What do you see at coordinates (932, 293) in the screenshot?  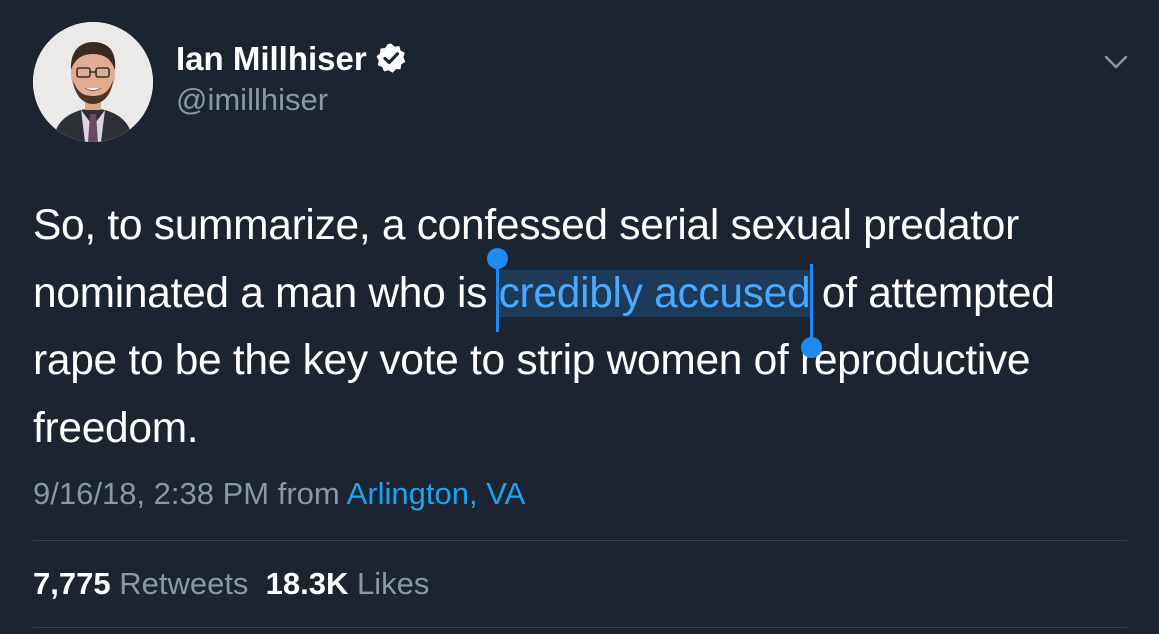 I see `tweet-text-line-2-after: of attempted` at bounding box center [932, 293].